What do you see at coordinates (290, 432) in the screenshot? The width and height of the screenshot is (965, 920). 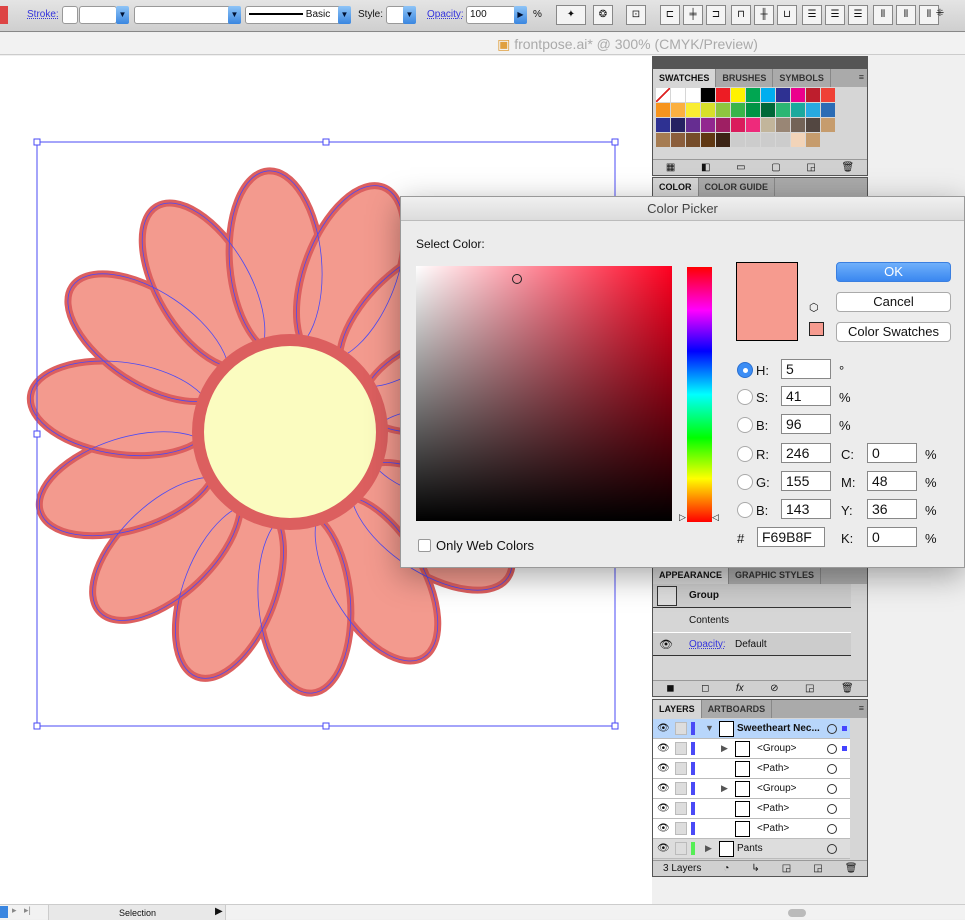 I see `flower-center` at bounding box center [290, 432].